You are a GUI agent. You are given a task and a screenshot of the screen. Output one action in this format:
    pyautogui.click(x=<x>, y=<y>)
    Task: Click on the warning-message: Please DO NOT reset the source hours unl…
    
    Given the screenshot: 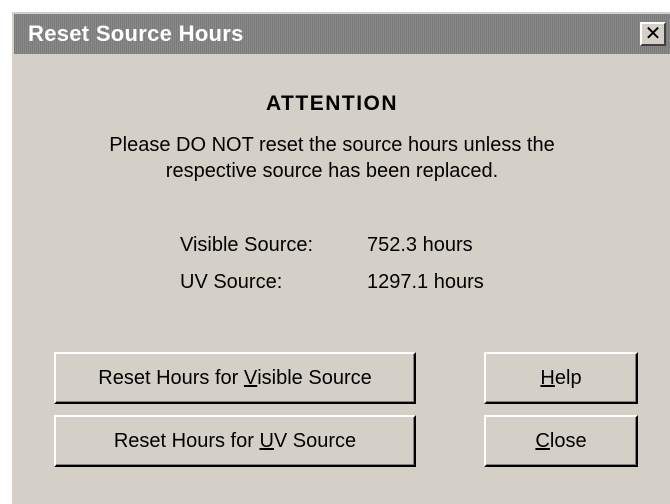 What is the action you would take?
    pyautogui.click(x=332, y=158)
    